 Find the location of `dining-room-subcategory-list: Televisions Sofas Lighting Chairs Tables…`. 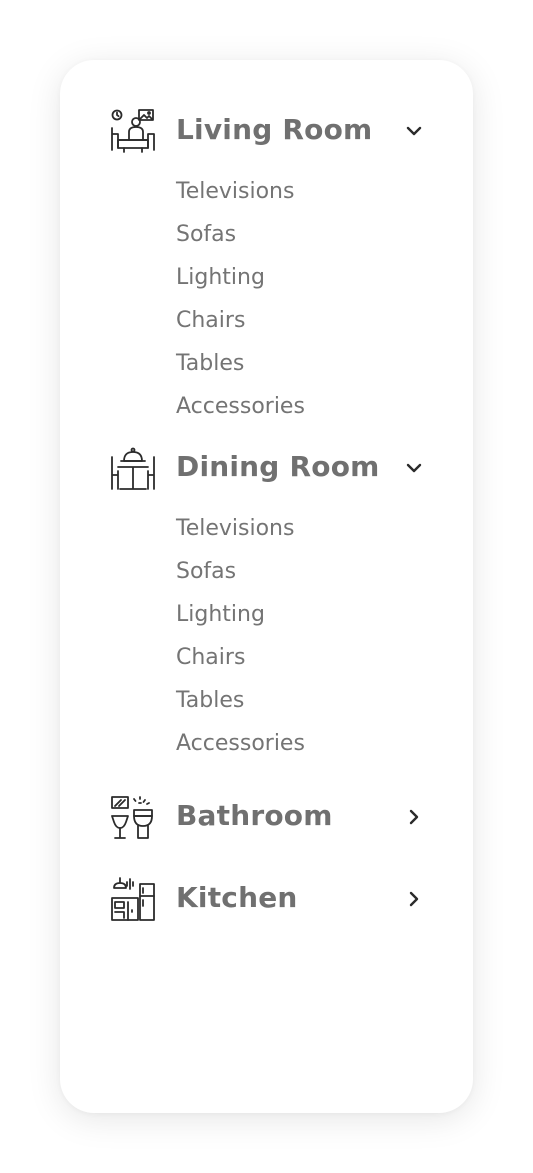

dining-room-subcategory-list: Televisions Sofas Lighting Chairs Tables… is located at coordinates (240, 636).